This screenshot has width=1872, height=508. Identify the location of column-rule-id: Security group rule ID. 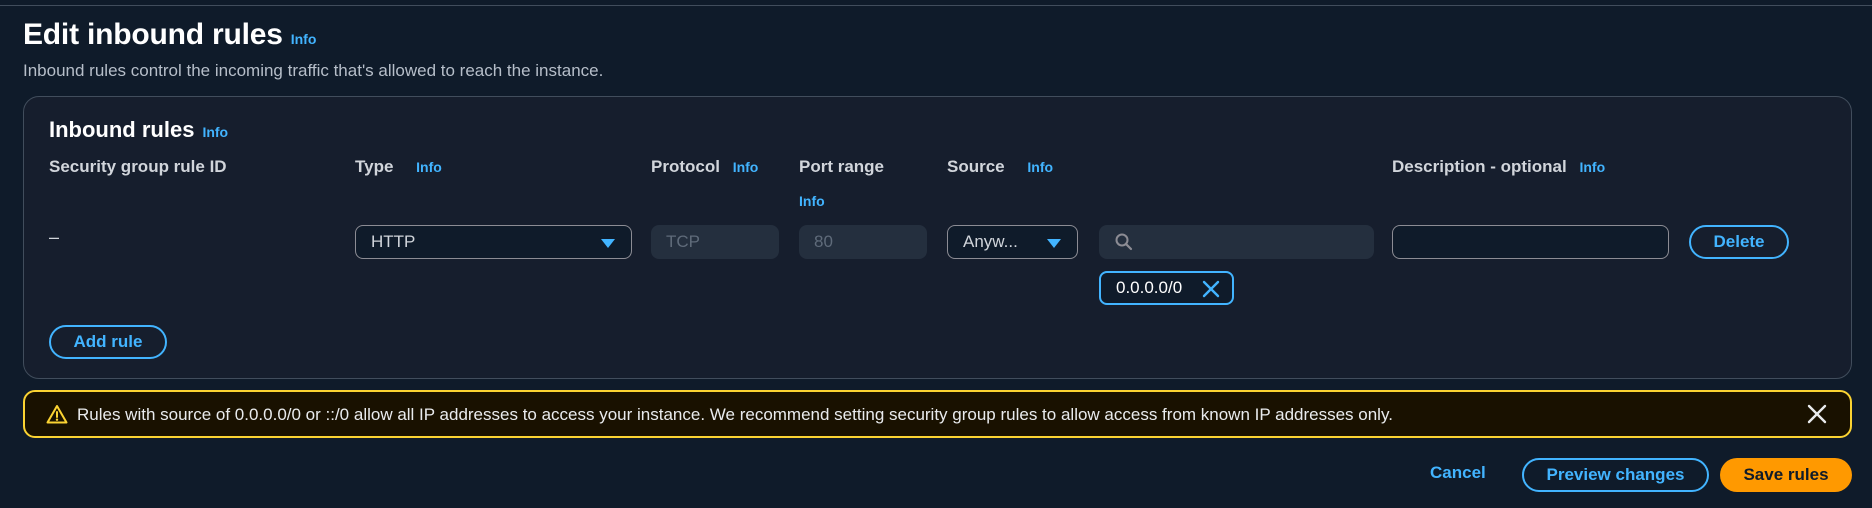
(138, 167).